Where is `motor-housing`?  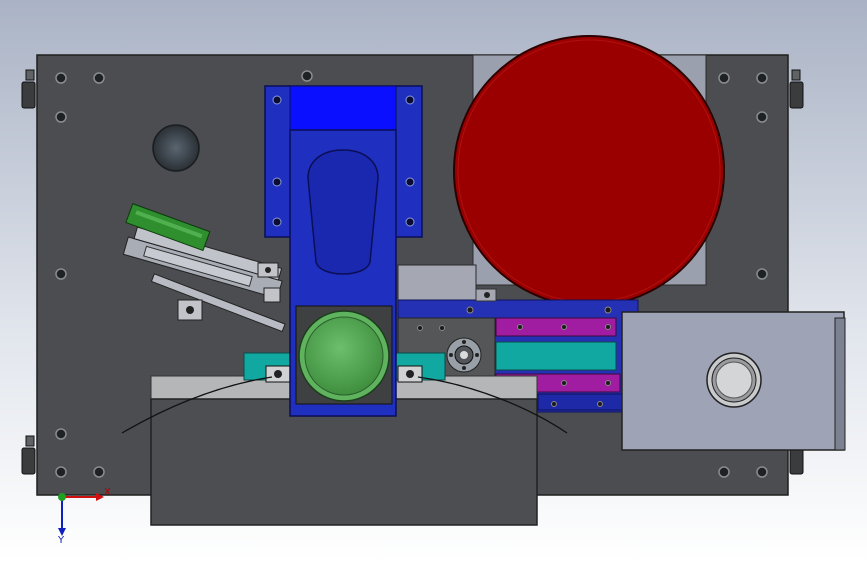 motor-housing is located at coordinates (733, 381).